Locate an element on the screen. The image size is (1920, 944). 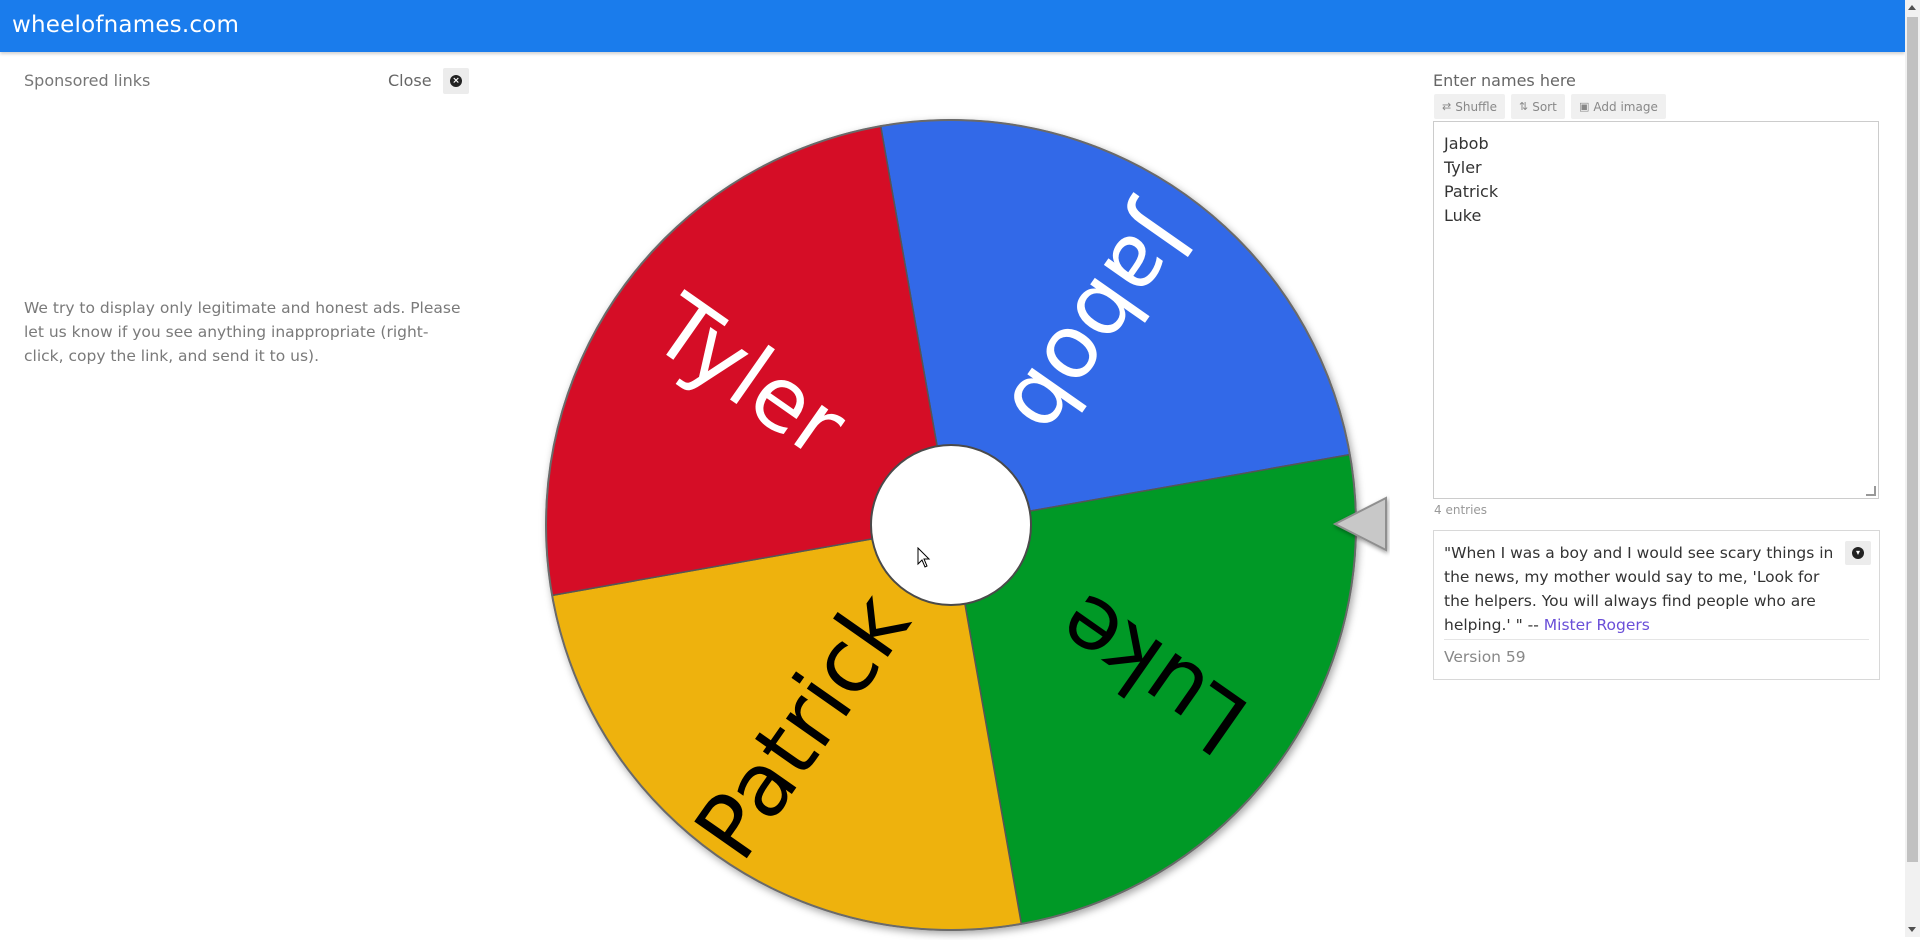
chevron-down-circle-icon: ▾ is located at coordinates (1858, 553).